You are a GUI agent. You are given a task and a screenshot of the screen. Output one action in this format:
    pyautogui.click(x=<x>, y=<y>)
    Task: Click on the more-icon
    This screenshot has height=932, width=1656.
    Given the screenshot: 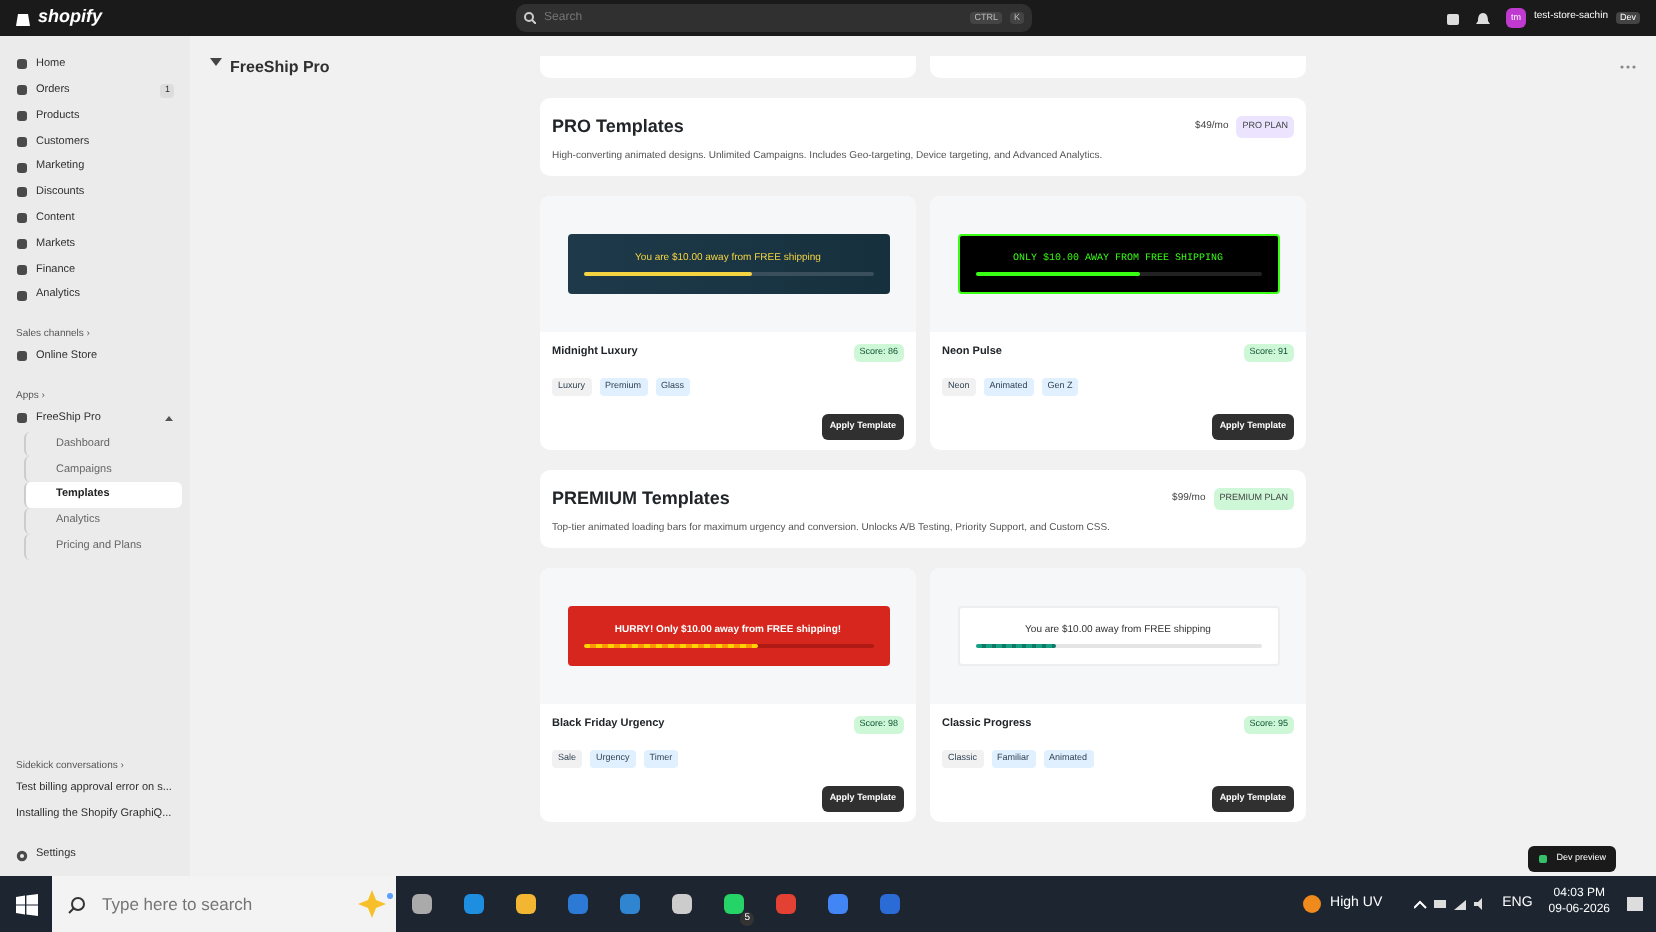 What is the action you would take?
    pyautogui.click(x=1628, y=67)
    